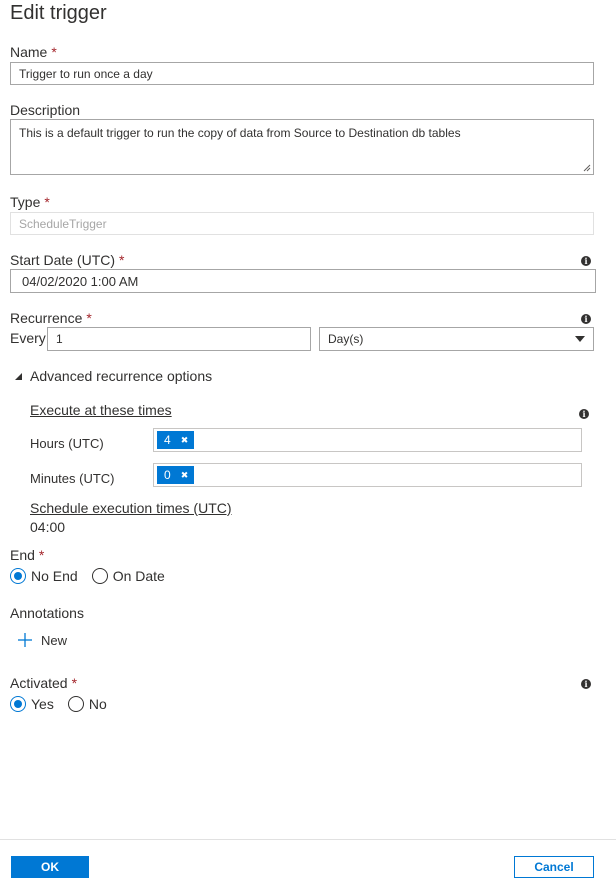  Describe the element at coordinates (98, 704) in the screenshot. I see `radio-no-label: No` at that location.